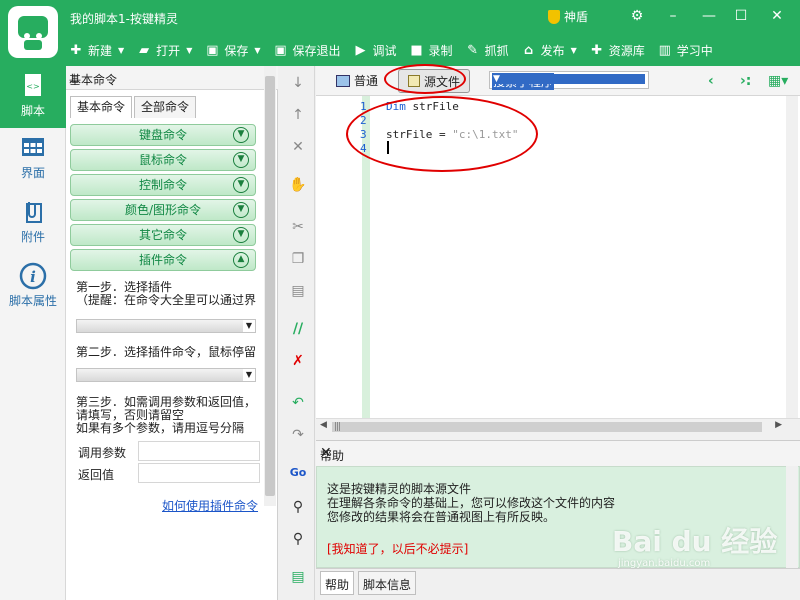 The height and width of the screenshot is (600, 800). What do you see at coordinates (298, 259) in the screenshot?
I see `copy-icon: ❐` at bounding box center [298, 259].